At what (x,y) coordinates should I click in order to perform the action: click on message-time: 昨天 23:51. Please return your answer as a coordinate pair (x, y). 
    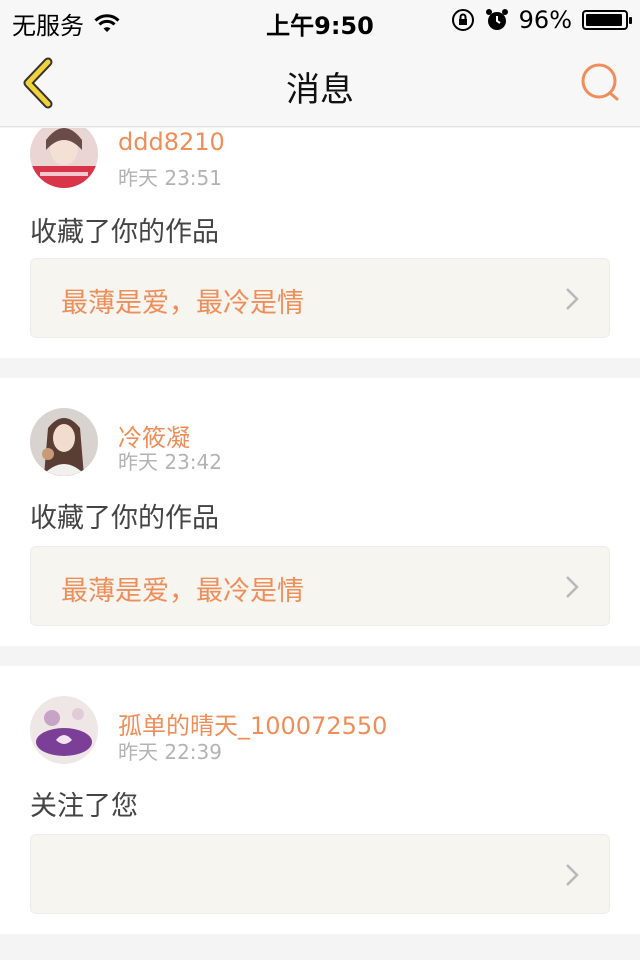
    Looking at the image, I should click on (170, 178).